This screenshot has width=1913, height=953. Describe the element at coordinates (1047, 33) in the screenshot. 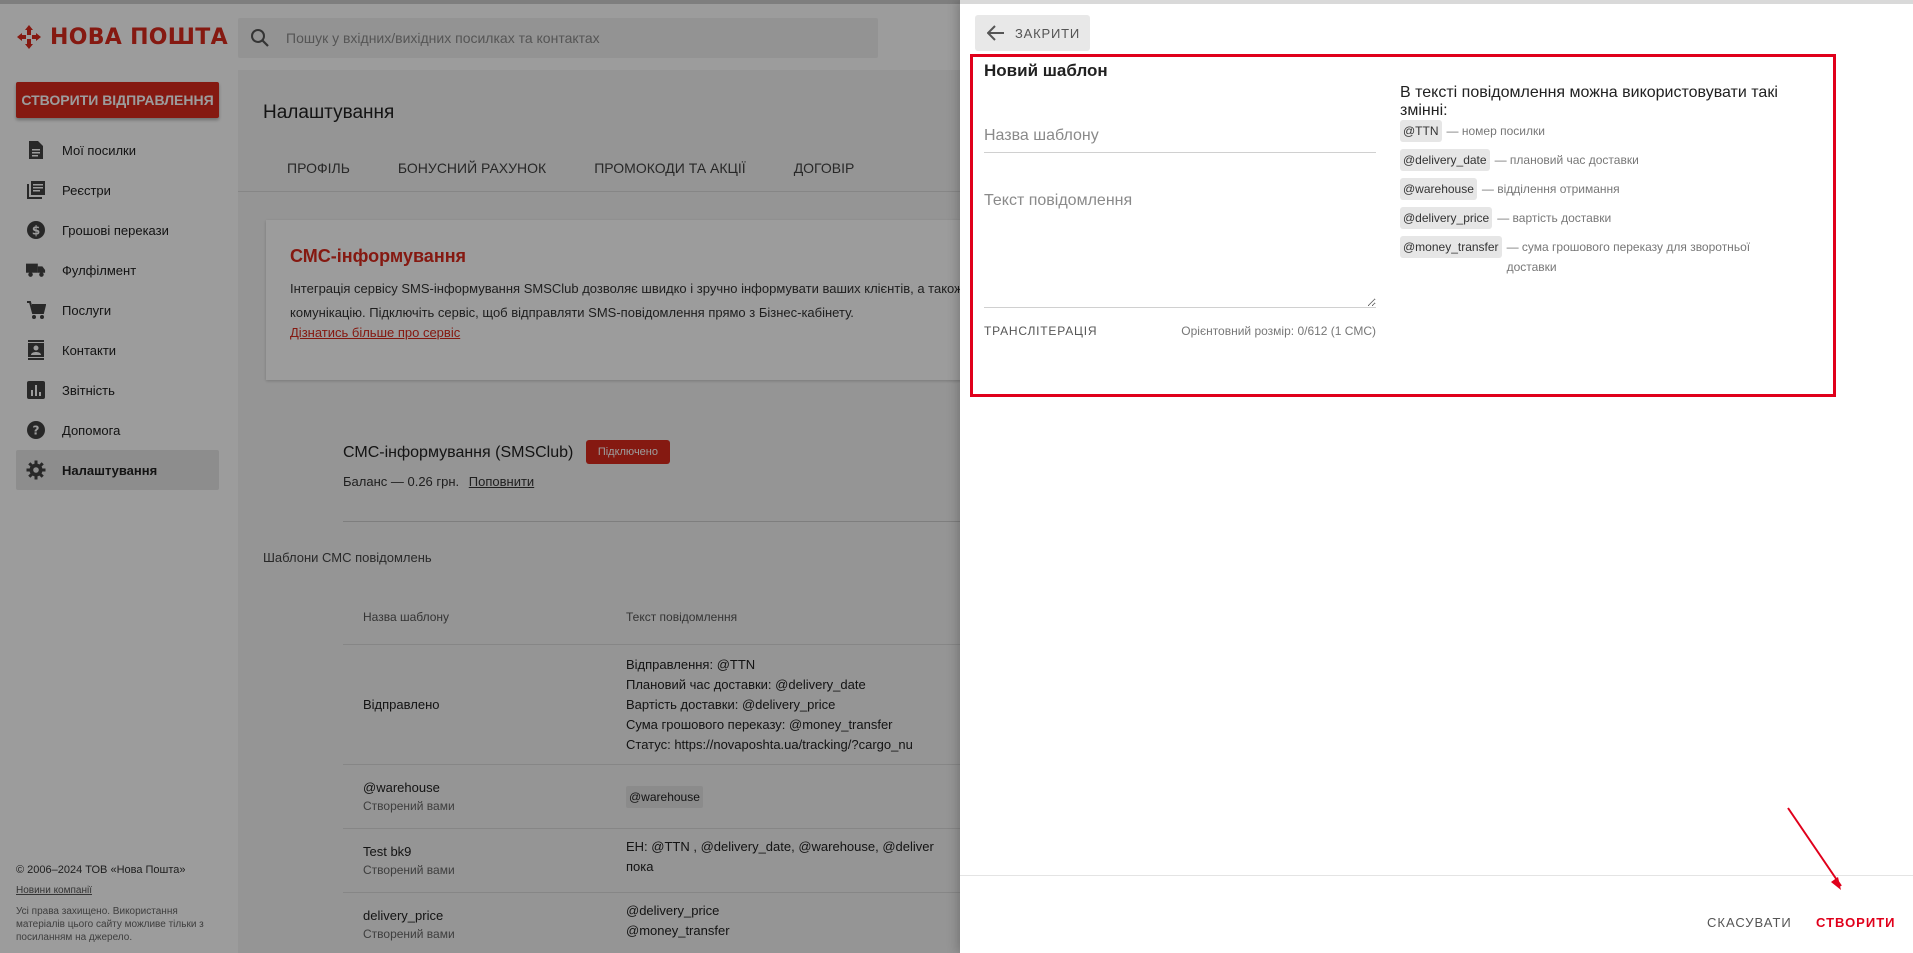

I see `close-label: ЗАКРИТИ` at that location.